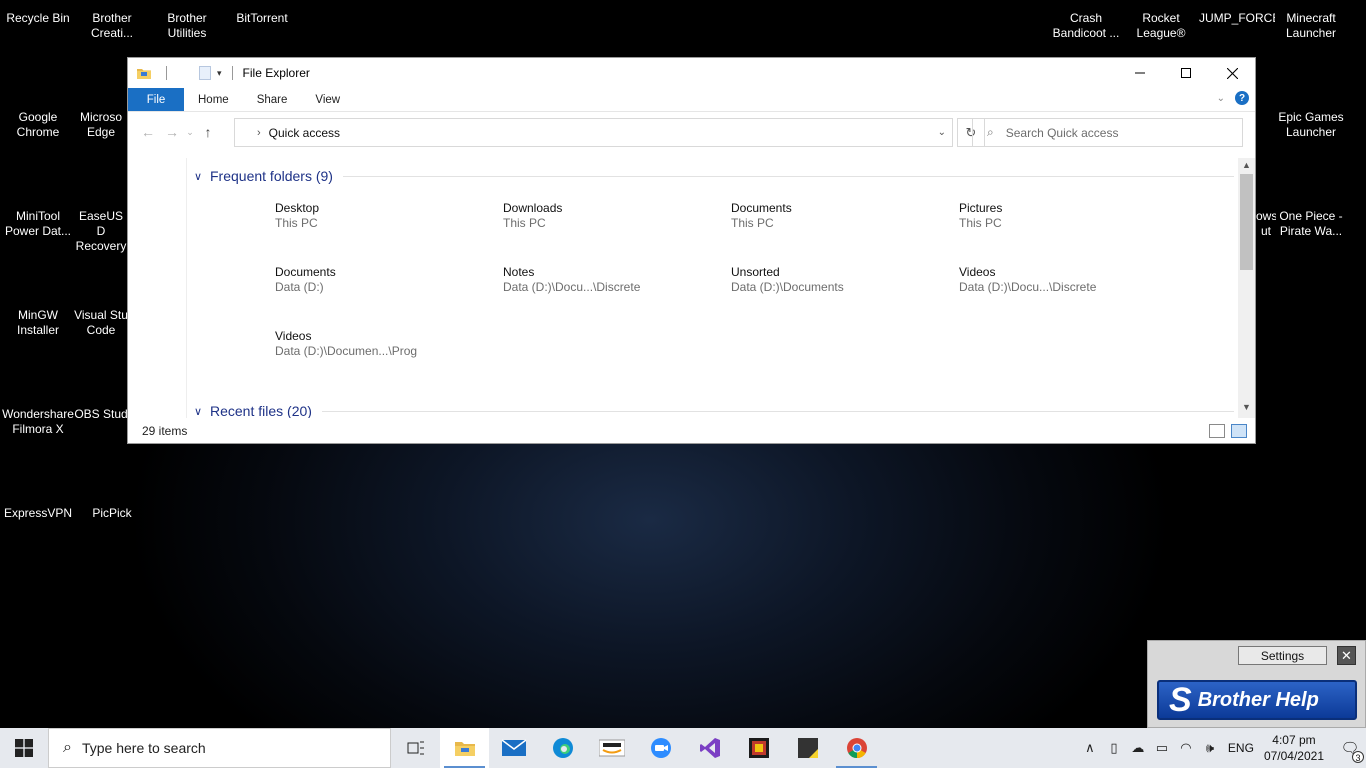  What do you see at coordinates (1350, 751) in the screenshot?
I see `notification-center-icon: 🗨 3` at bounding box center [1350, 751].